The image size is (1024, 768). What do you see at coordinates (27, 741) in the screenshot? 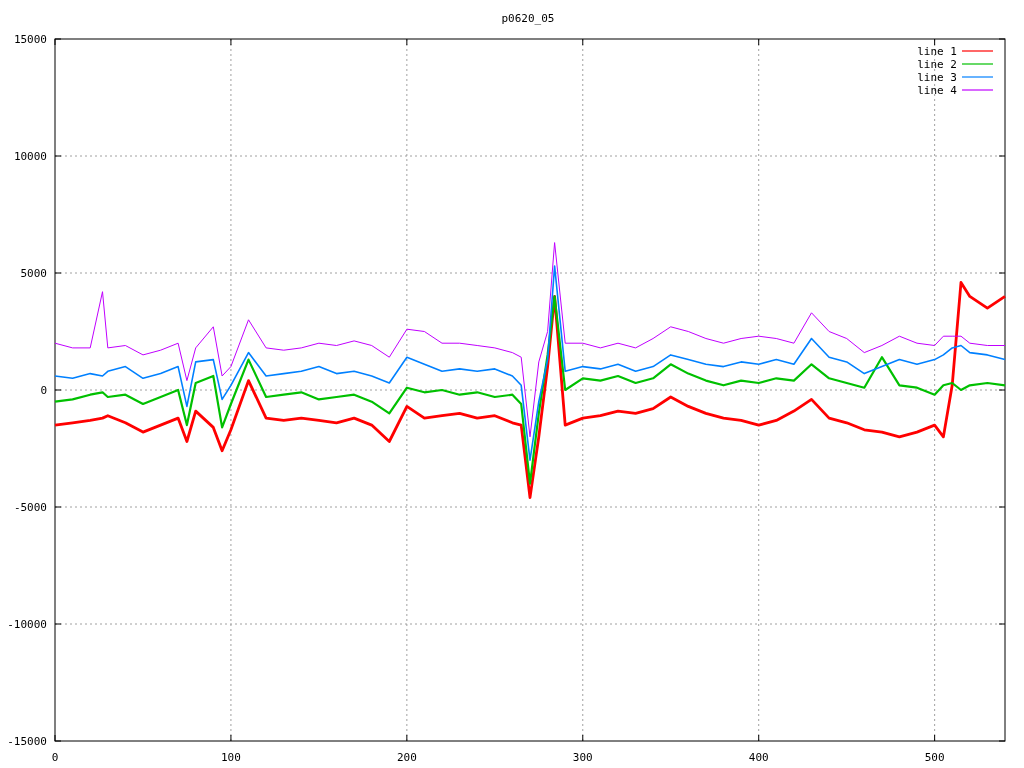
I see `y-tick-label: -15000` at bounding box center [27, 741].